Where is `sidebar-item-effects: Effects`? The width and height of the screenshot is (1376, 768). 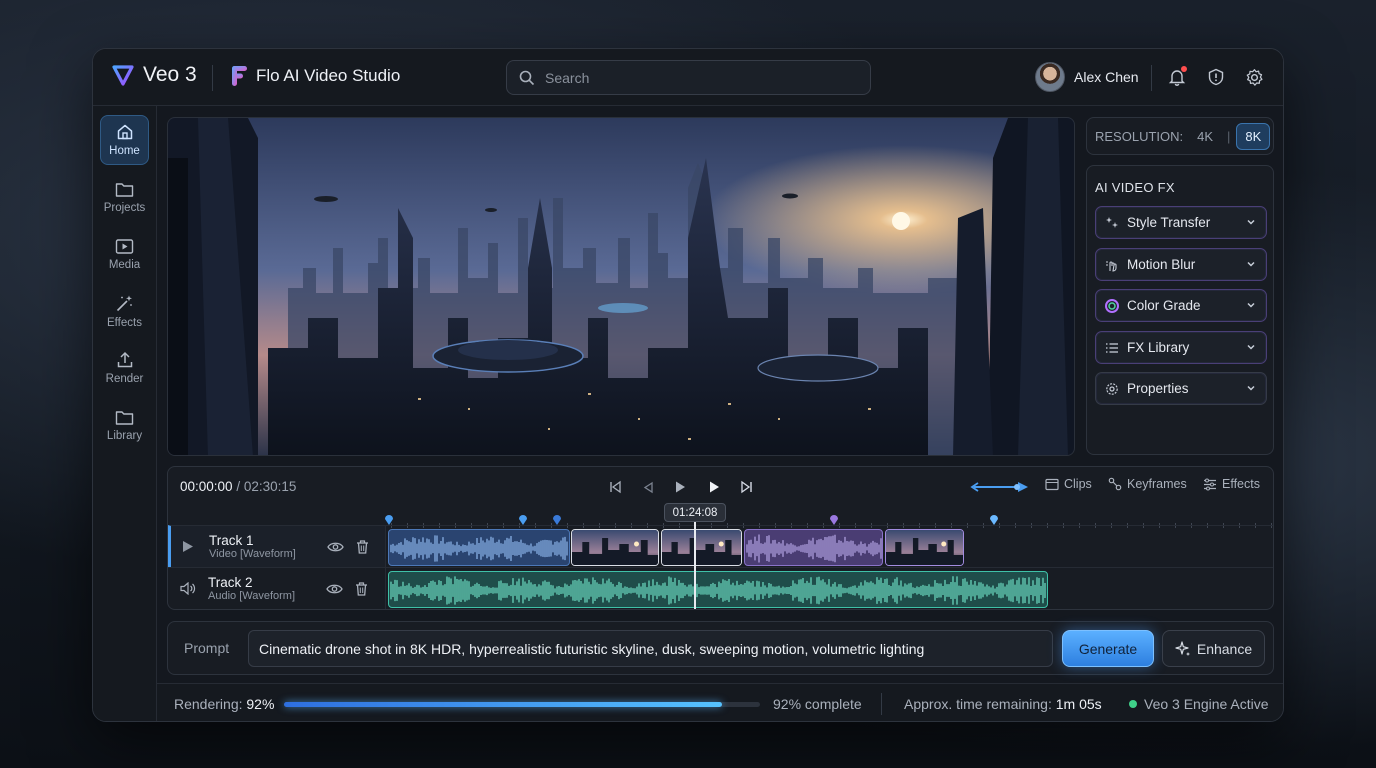
sidebar-item-effects: Effects is located at coordinates (124, 311).